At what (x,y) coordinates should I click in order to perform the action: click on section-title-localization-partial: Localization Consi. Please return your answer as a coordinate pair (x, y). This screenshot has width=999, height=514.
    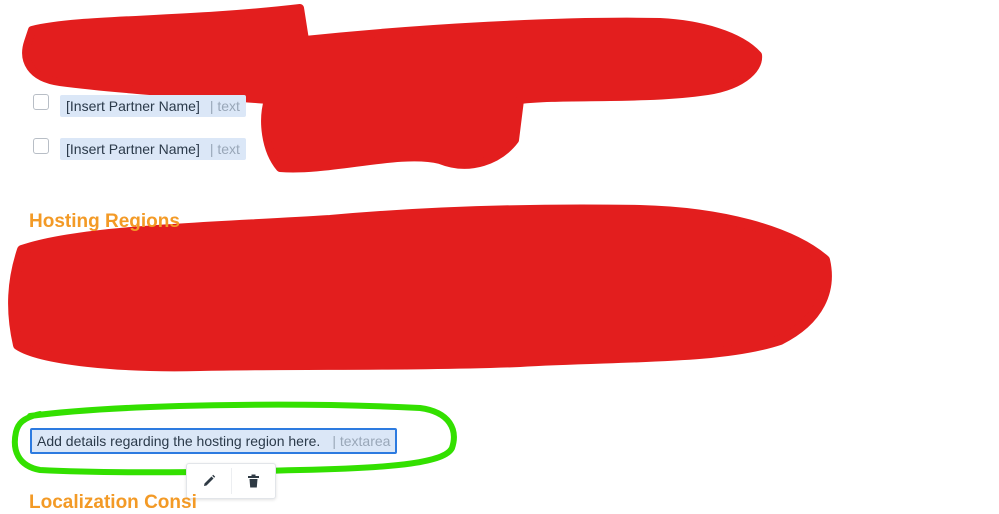
    Looking at the image, I should click on (113, 502).